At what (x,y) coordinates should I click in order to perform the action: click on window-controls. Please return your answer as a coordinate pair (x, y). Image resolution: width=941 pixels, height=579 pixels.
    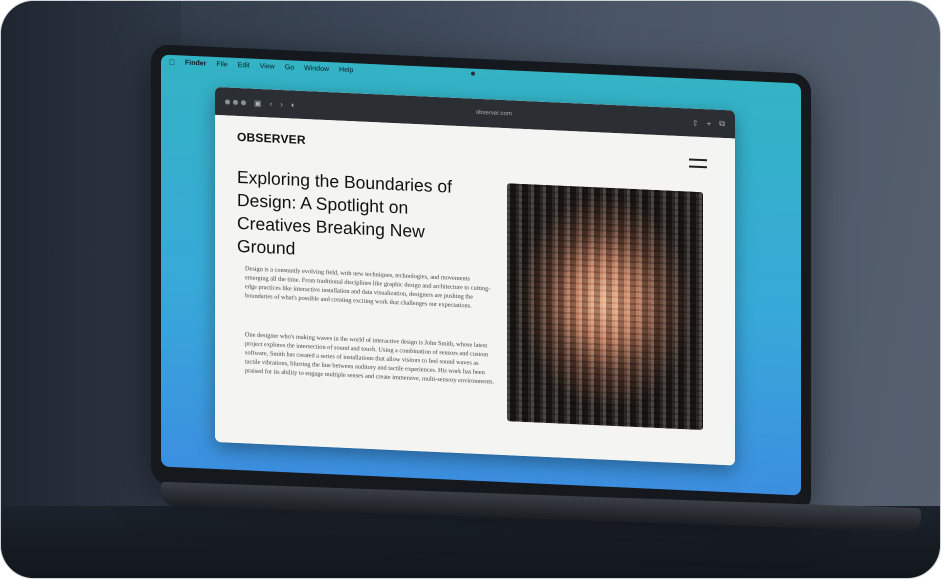
    Looking at the image, I should click on (235, 101).